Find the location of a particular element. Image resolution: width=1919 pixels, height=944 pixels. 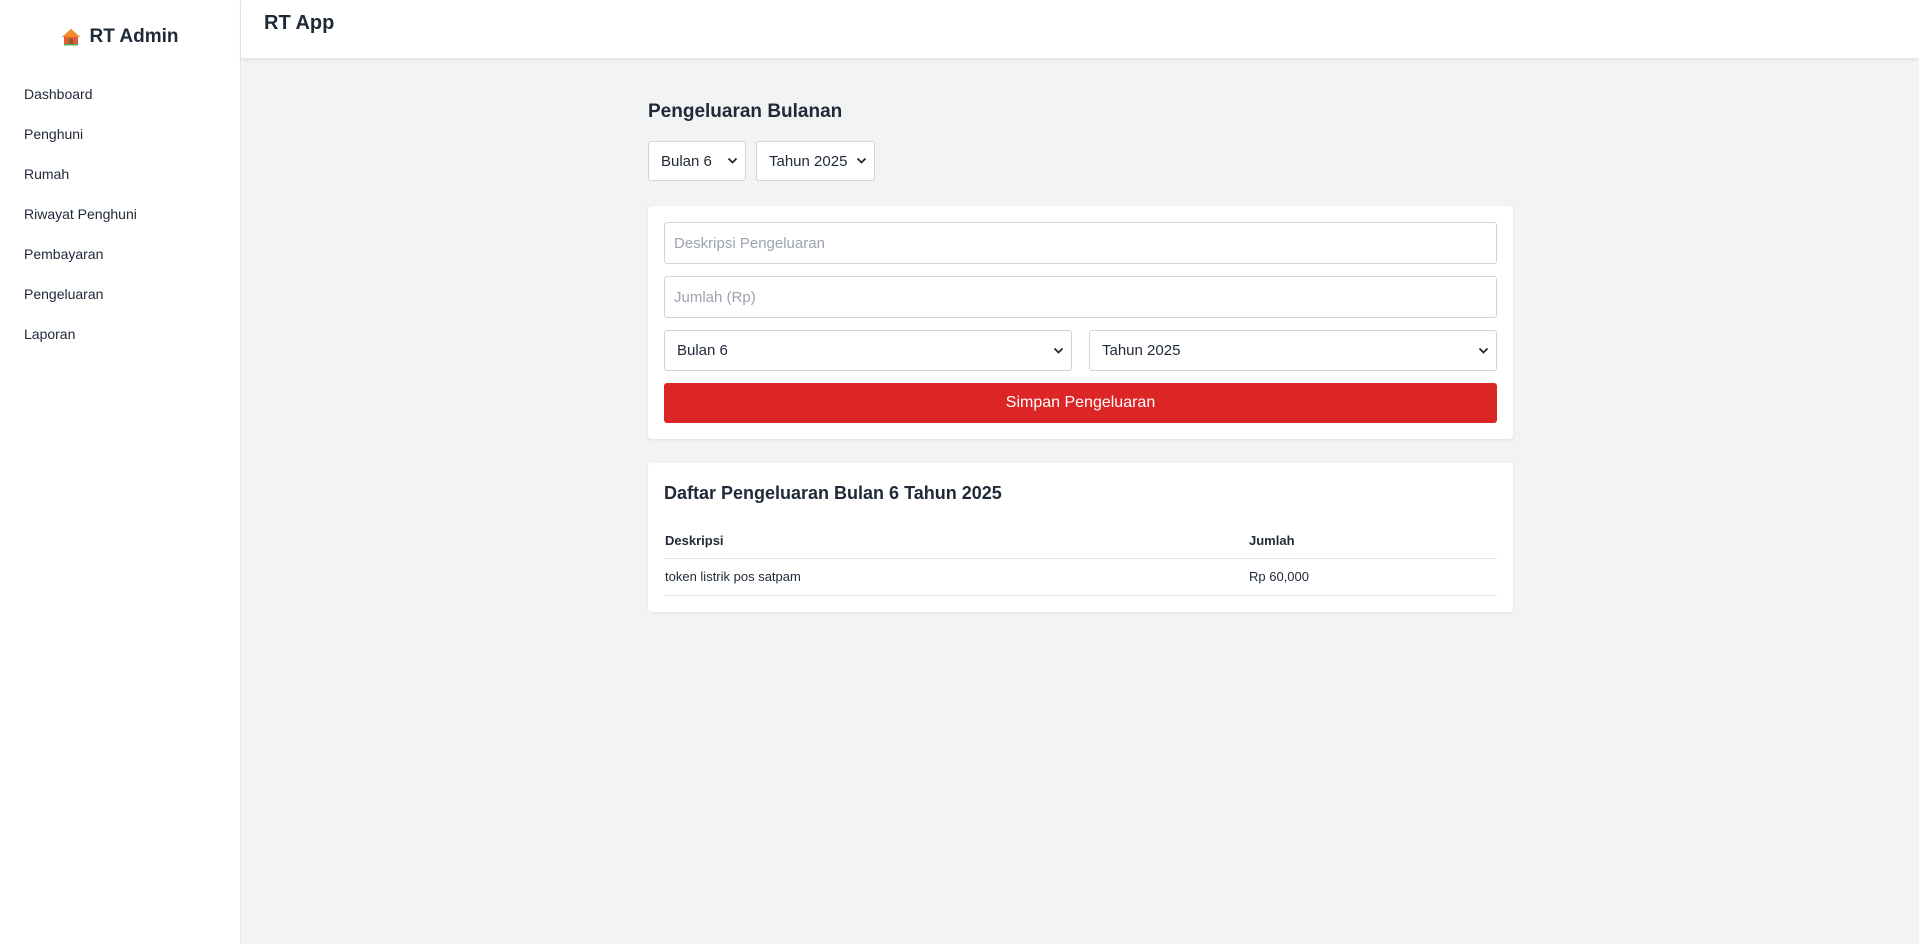

sidebar-item-laporan: Laporan is located at coordinates (120, 334).